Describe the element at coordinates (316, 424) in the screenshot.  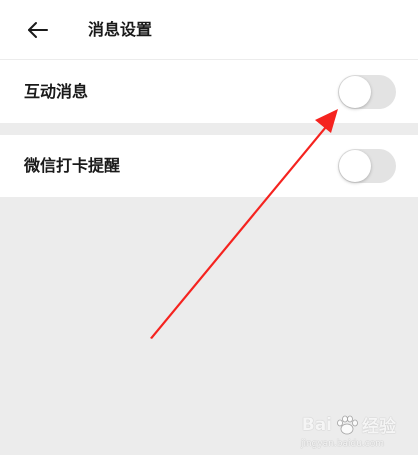
I see `watermark-text-left: Bai` at that location.